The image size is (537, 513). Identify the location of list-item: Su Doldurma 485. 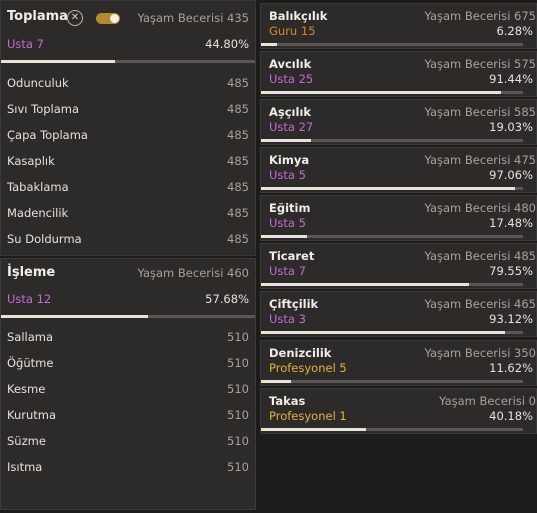
(128, 240).